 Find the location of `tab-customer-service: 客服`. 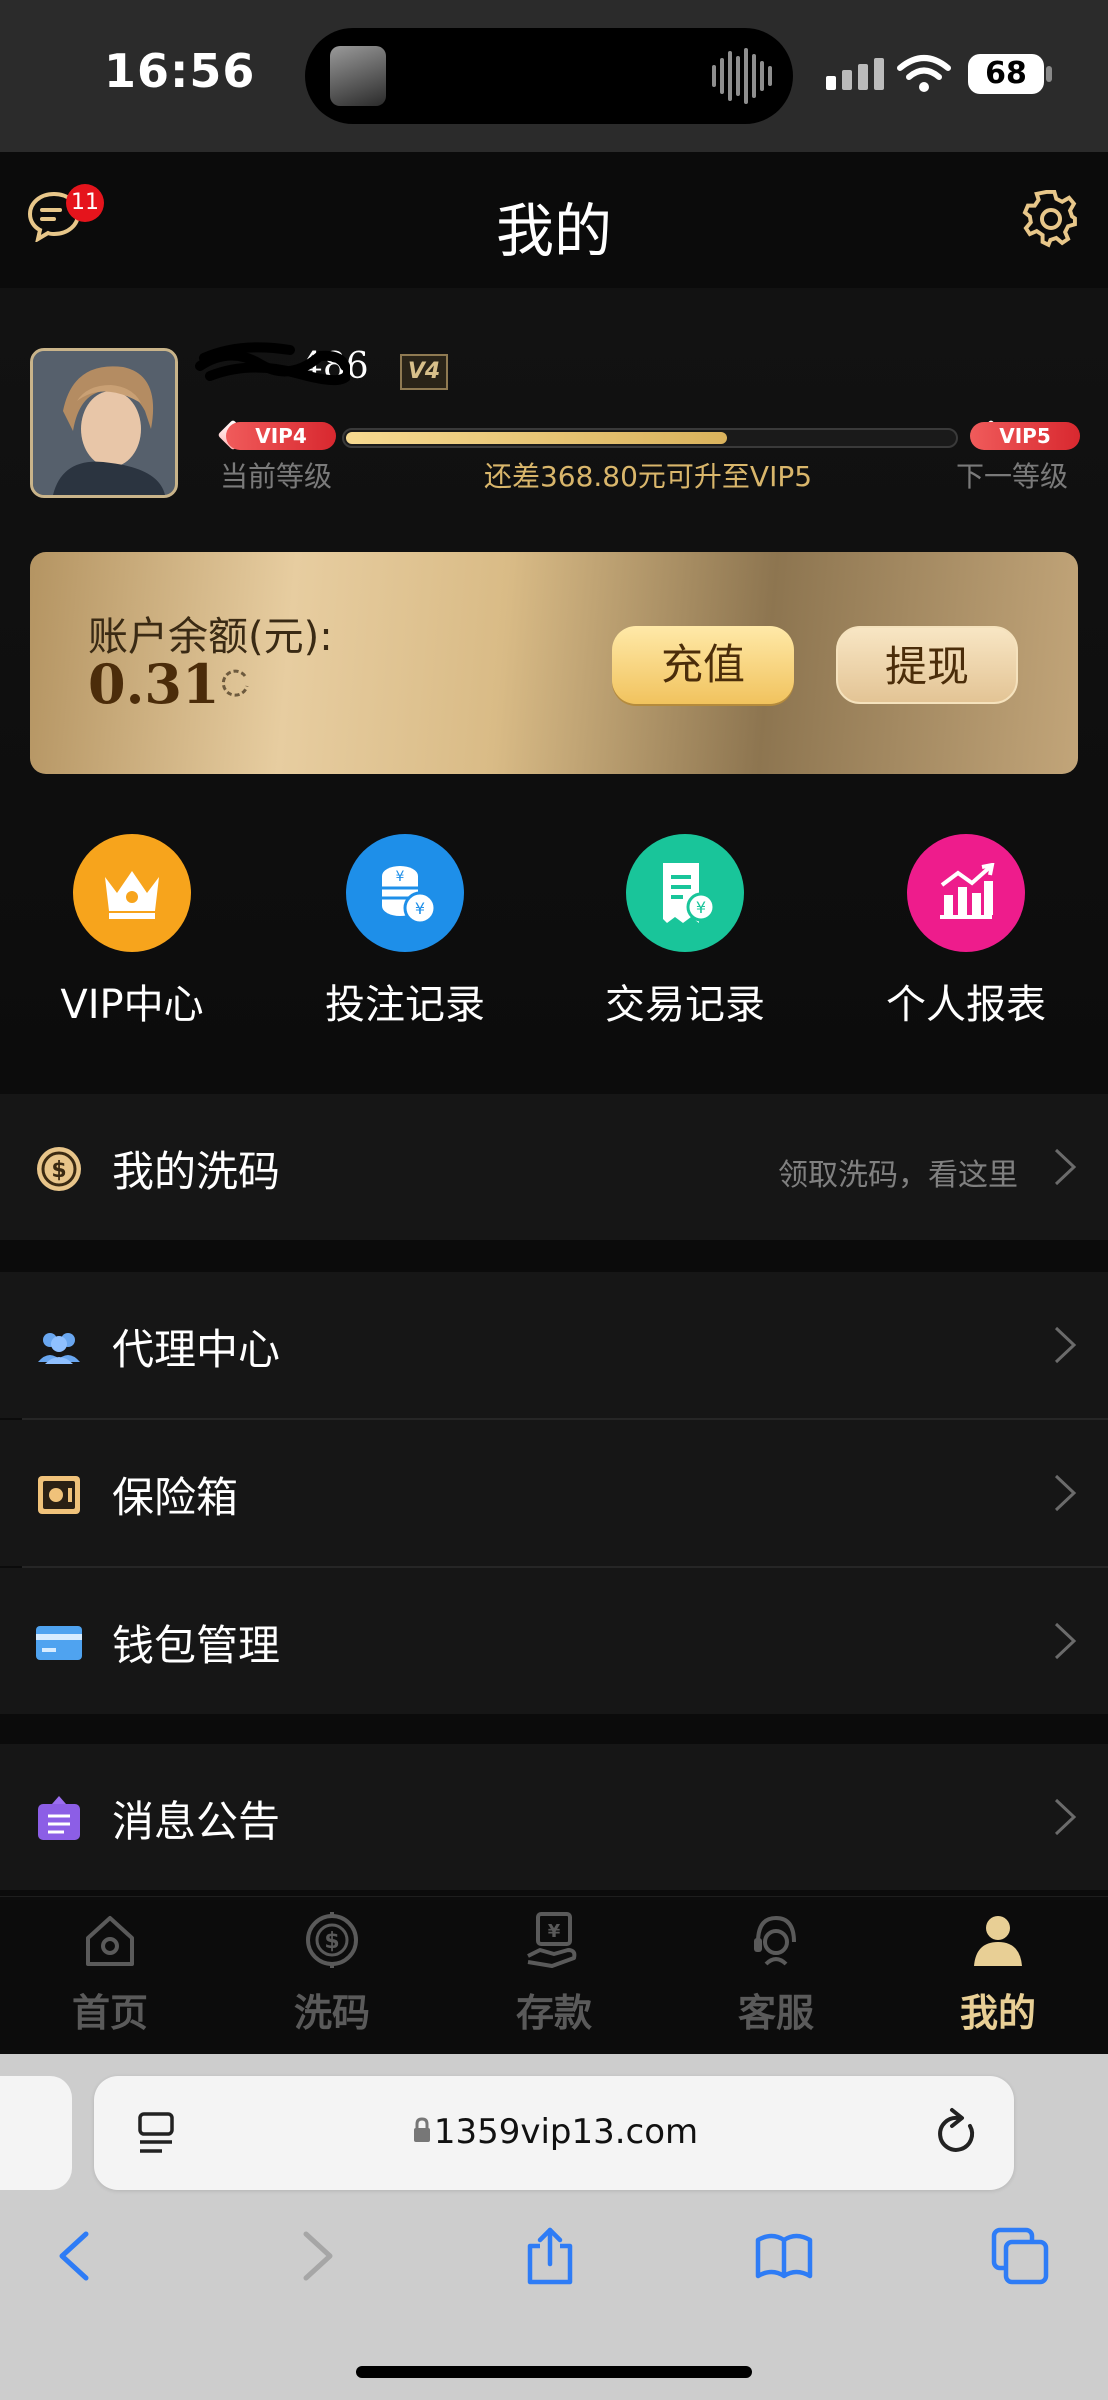

tab-customer-service: 客服 is located at coordinates (776, 1973).